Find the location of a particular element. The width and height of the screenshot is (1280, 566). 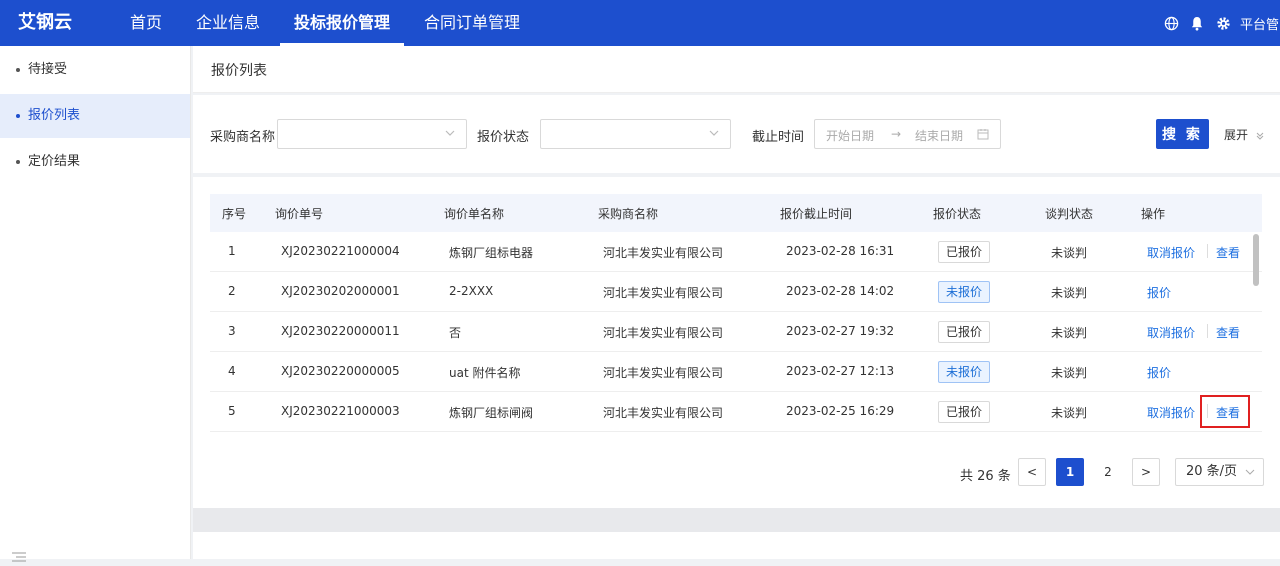

sidebar-item-pricing-result: 定价结果 is located at coordinates (95, 162).